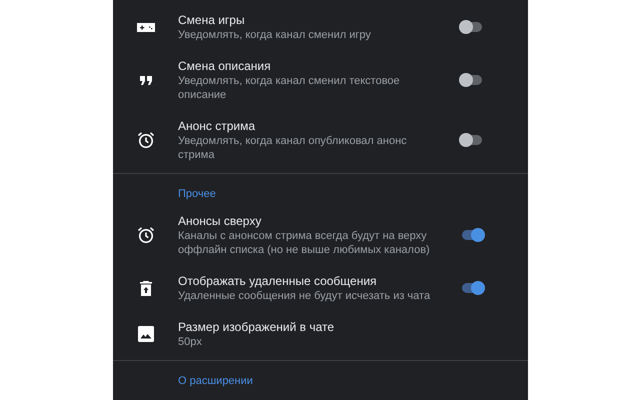 This screenshot has height=400, width=640. Describe the element at coordinates (305, 296) in the screenshot. I see `setting-description: Удаленные сообщения не будут исчезать из чата` at that location.